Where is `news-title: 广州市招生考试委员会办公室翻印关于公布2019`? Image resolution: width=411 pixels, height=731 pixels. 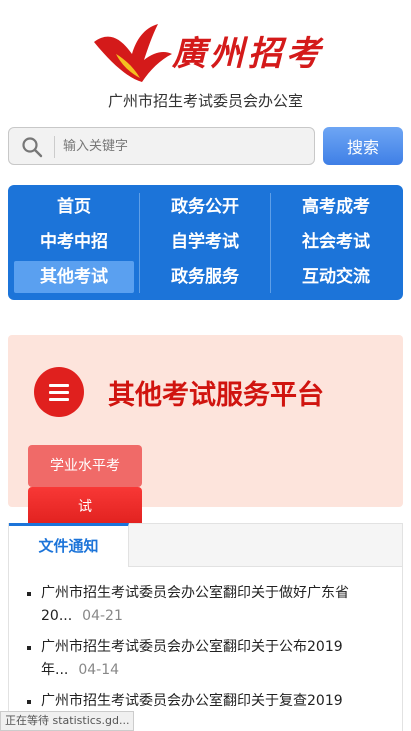 news-title: 广州市招生考试委员会办公室翻印关于公布2019 is located at coordinates (192, 647).